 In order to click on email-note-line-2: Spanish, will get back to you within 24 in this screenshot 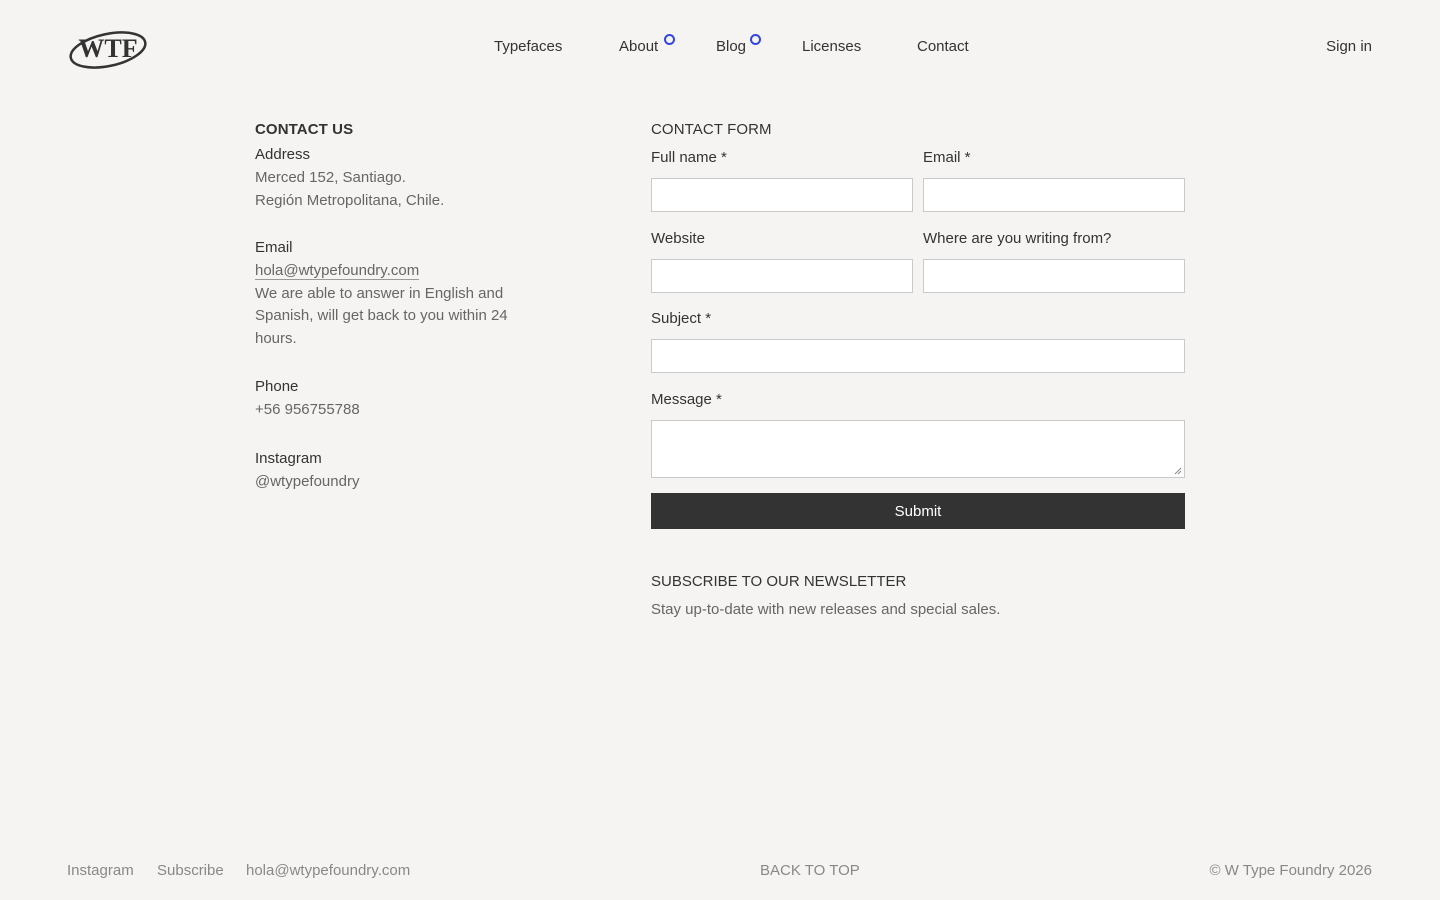, I will do `click(381, 315)`.